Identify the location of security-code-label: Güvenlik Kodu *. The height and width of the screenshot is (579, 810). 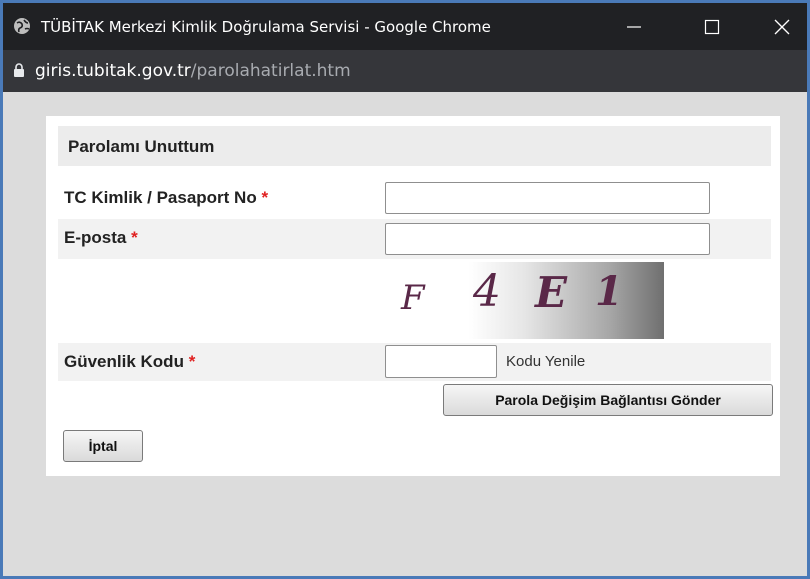
(129, 362).